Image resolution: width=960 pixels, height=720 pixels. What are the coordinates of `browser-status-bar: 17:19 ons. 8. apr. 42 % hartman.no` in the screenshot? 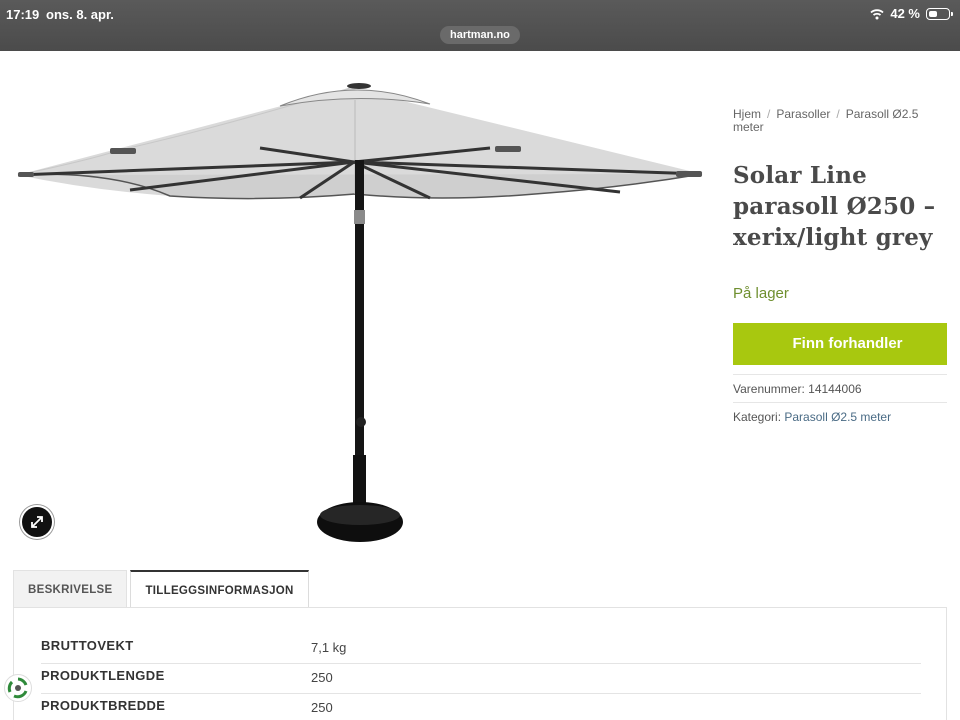 It's located at (480, 25).